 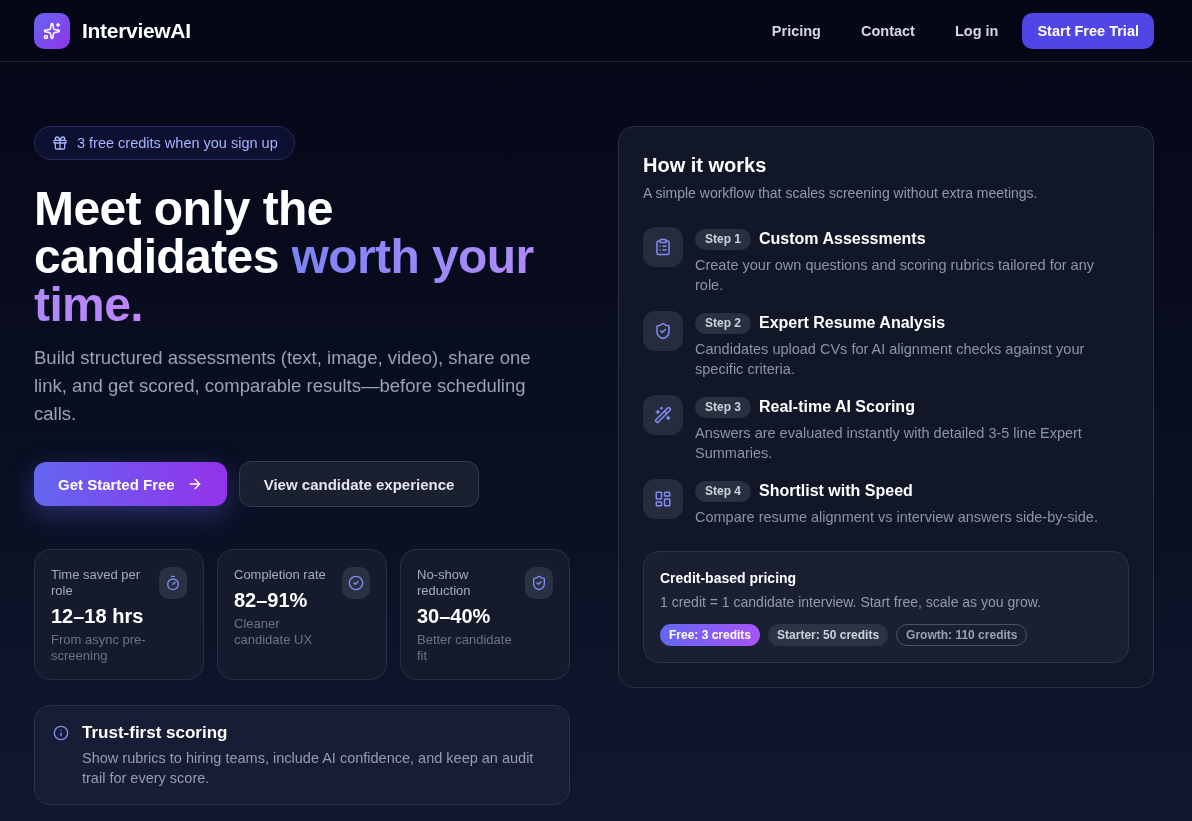 What do you see at coordinates (887, 30) in the screenshot?
I see `nav-link: Contact` at bounding box center [887, 30].